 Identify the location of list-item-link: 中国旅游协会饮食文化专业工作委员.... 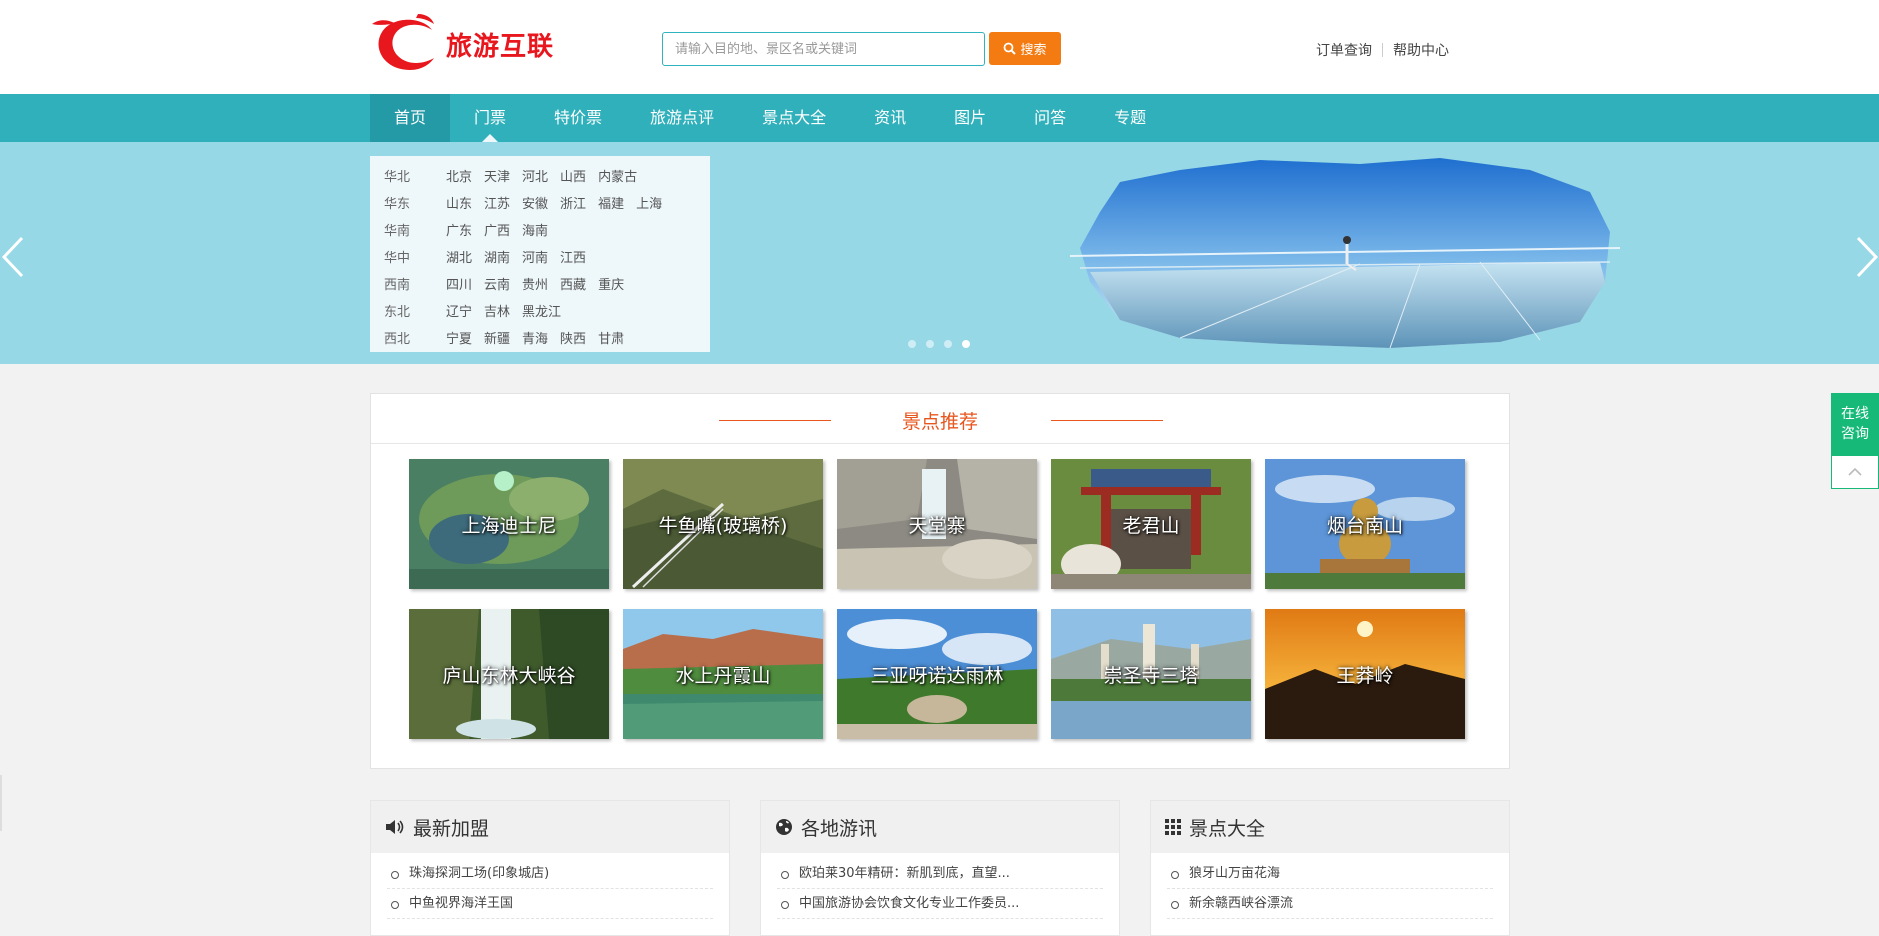
(940, 904).